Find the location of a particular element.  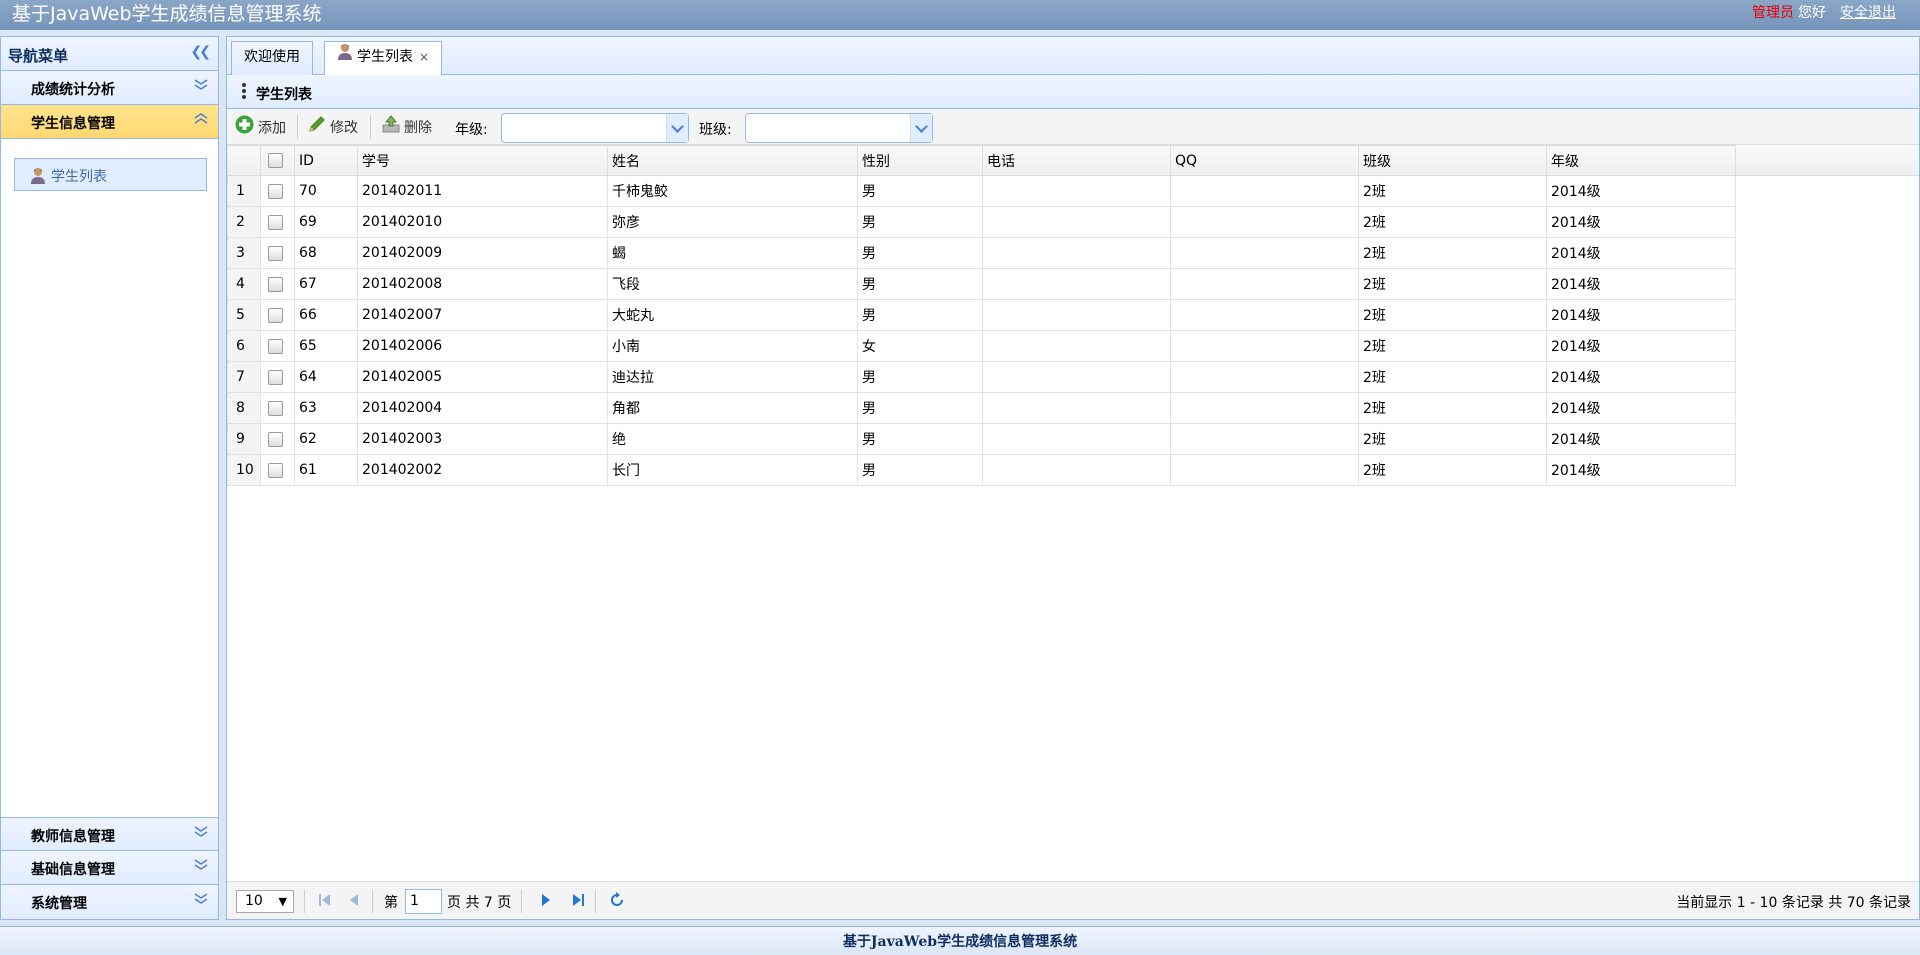

menu-item-student-list: 学生列表 is located at coordinates (110, 174).